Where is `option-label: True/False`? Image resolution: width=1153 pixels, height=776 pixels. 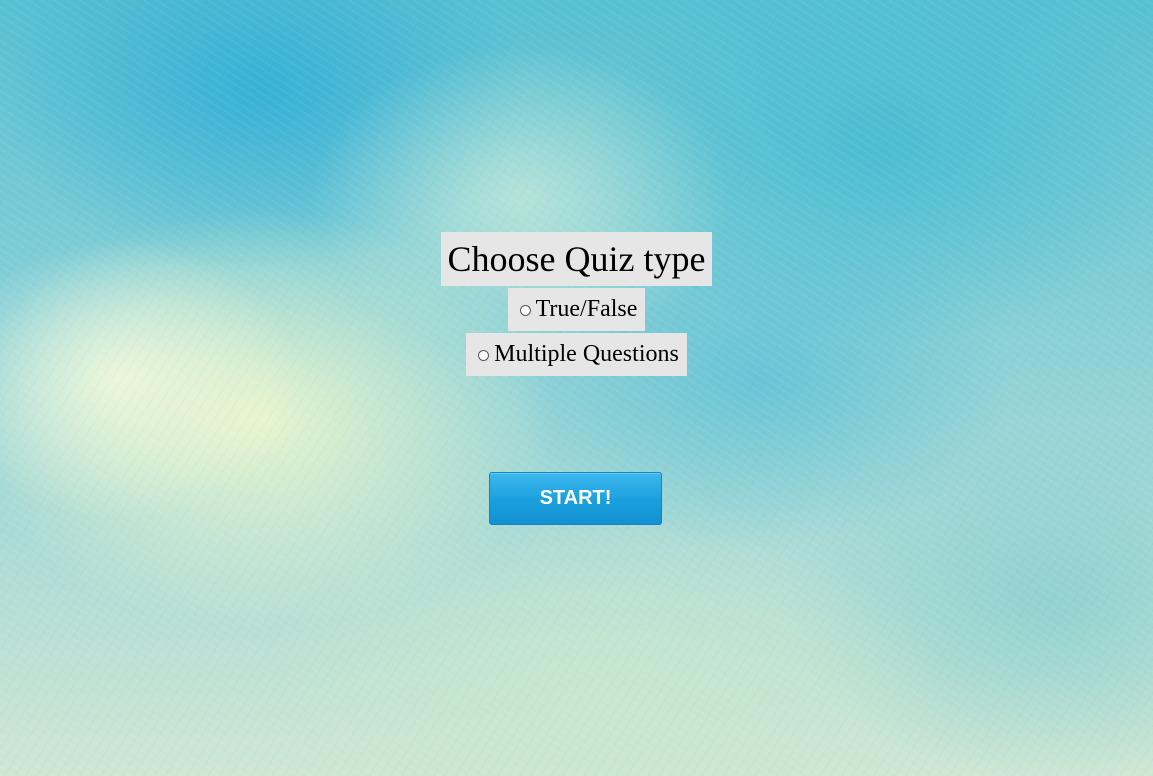
option-label: True/False is located at coordinates (586, 309).